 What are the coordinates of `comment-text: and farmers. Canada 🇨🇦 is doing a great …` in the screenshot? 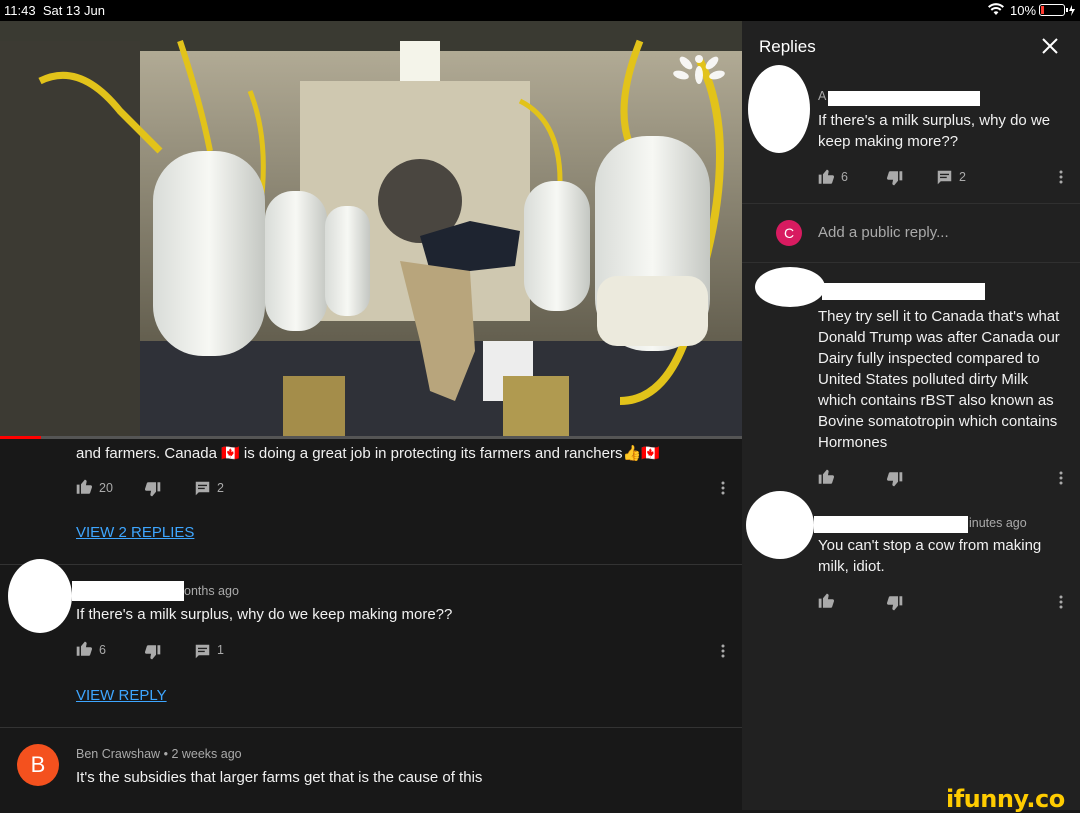 It's located at (368, 453).